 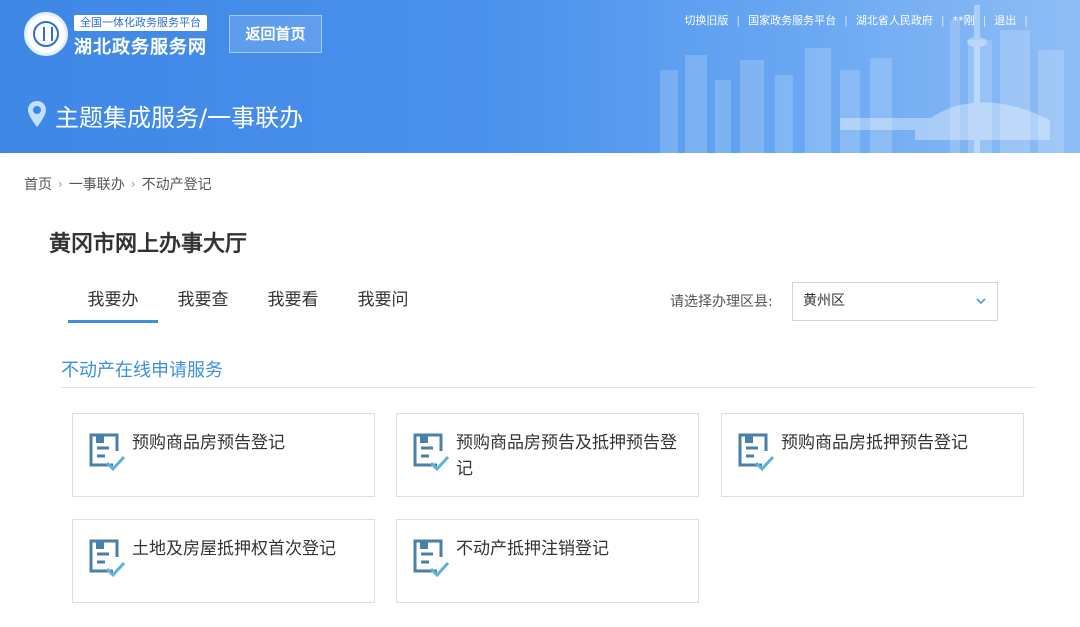 What do you see at coordinates (223, 455) in the screenshot?
I see `service-card: 预购商品房预告登记` at bounding box center [223, 455].